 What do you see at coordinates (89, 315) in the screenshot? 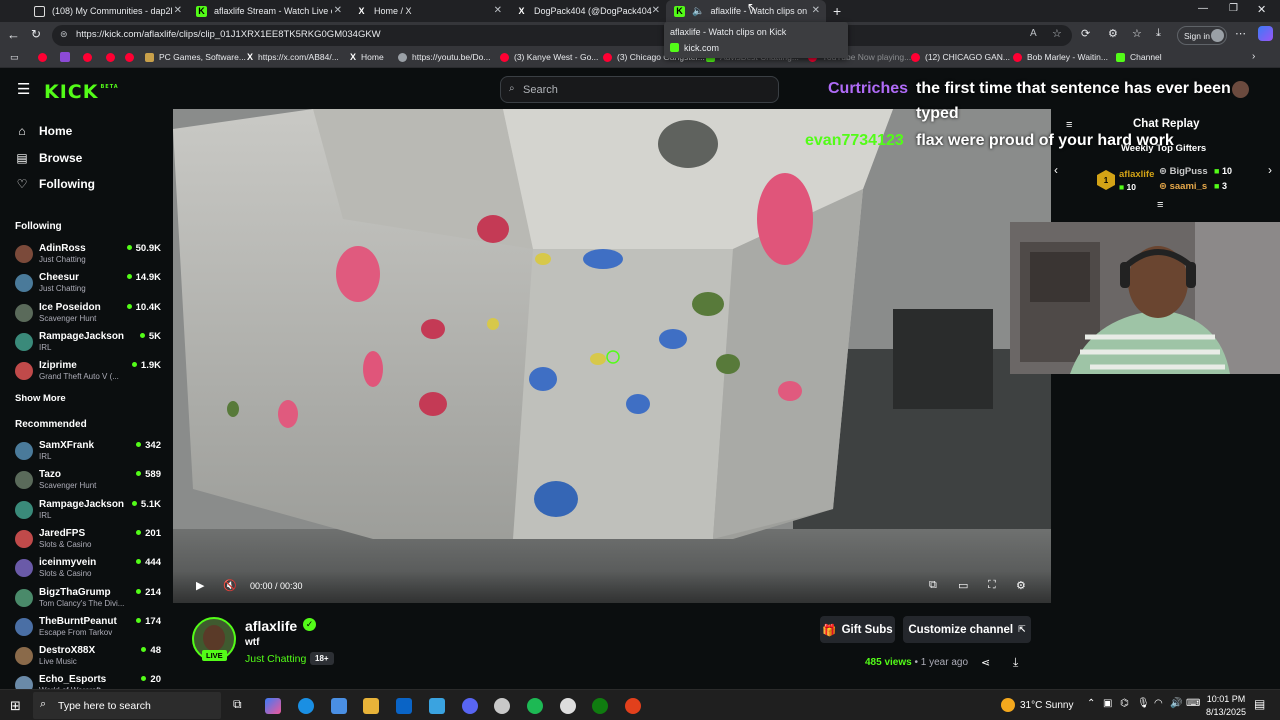
I see `sidebar-channel-item: Ice Poseidon Scavenger Hunt 10.4K` at bounding box center [89, 315].